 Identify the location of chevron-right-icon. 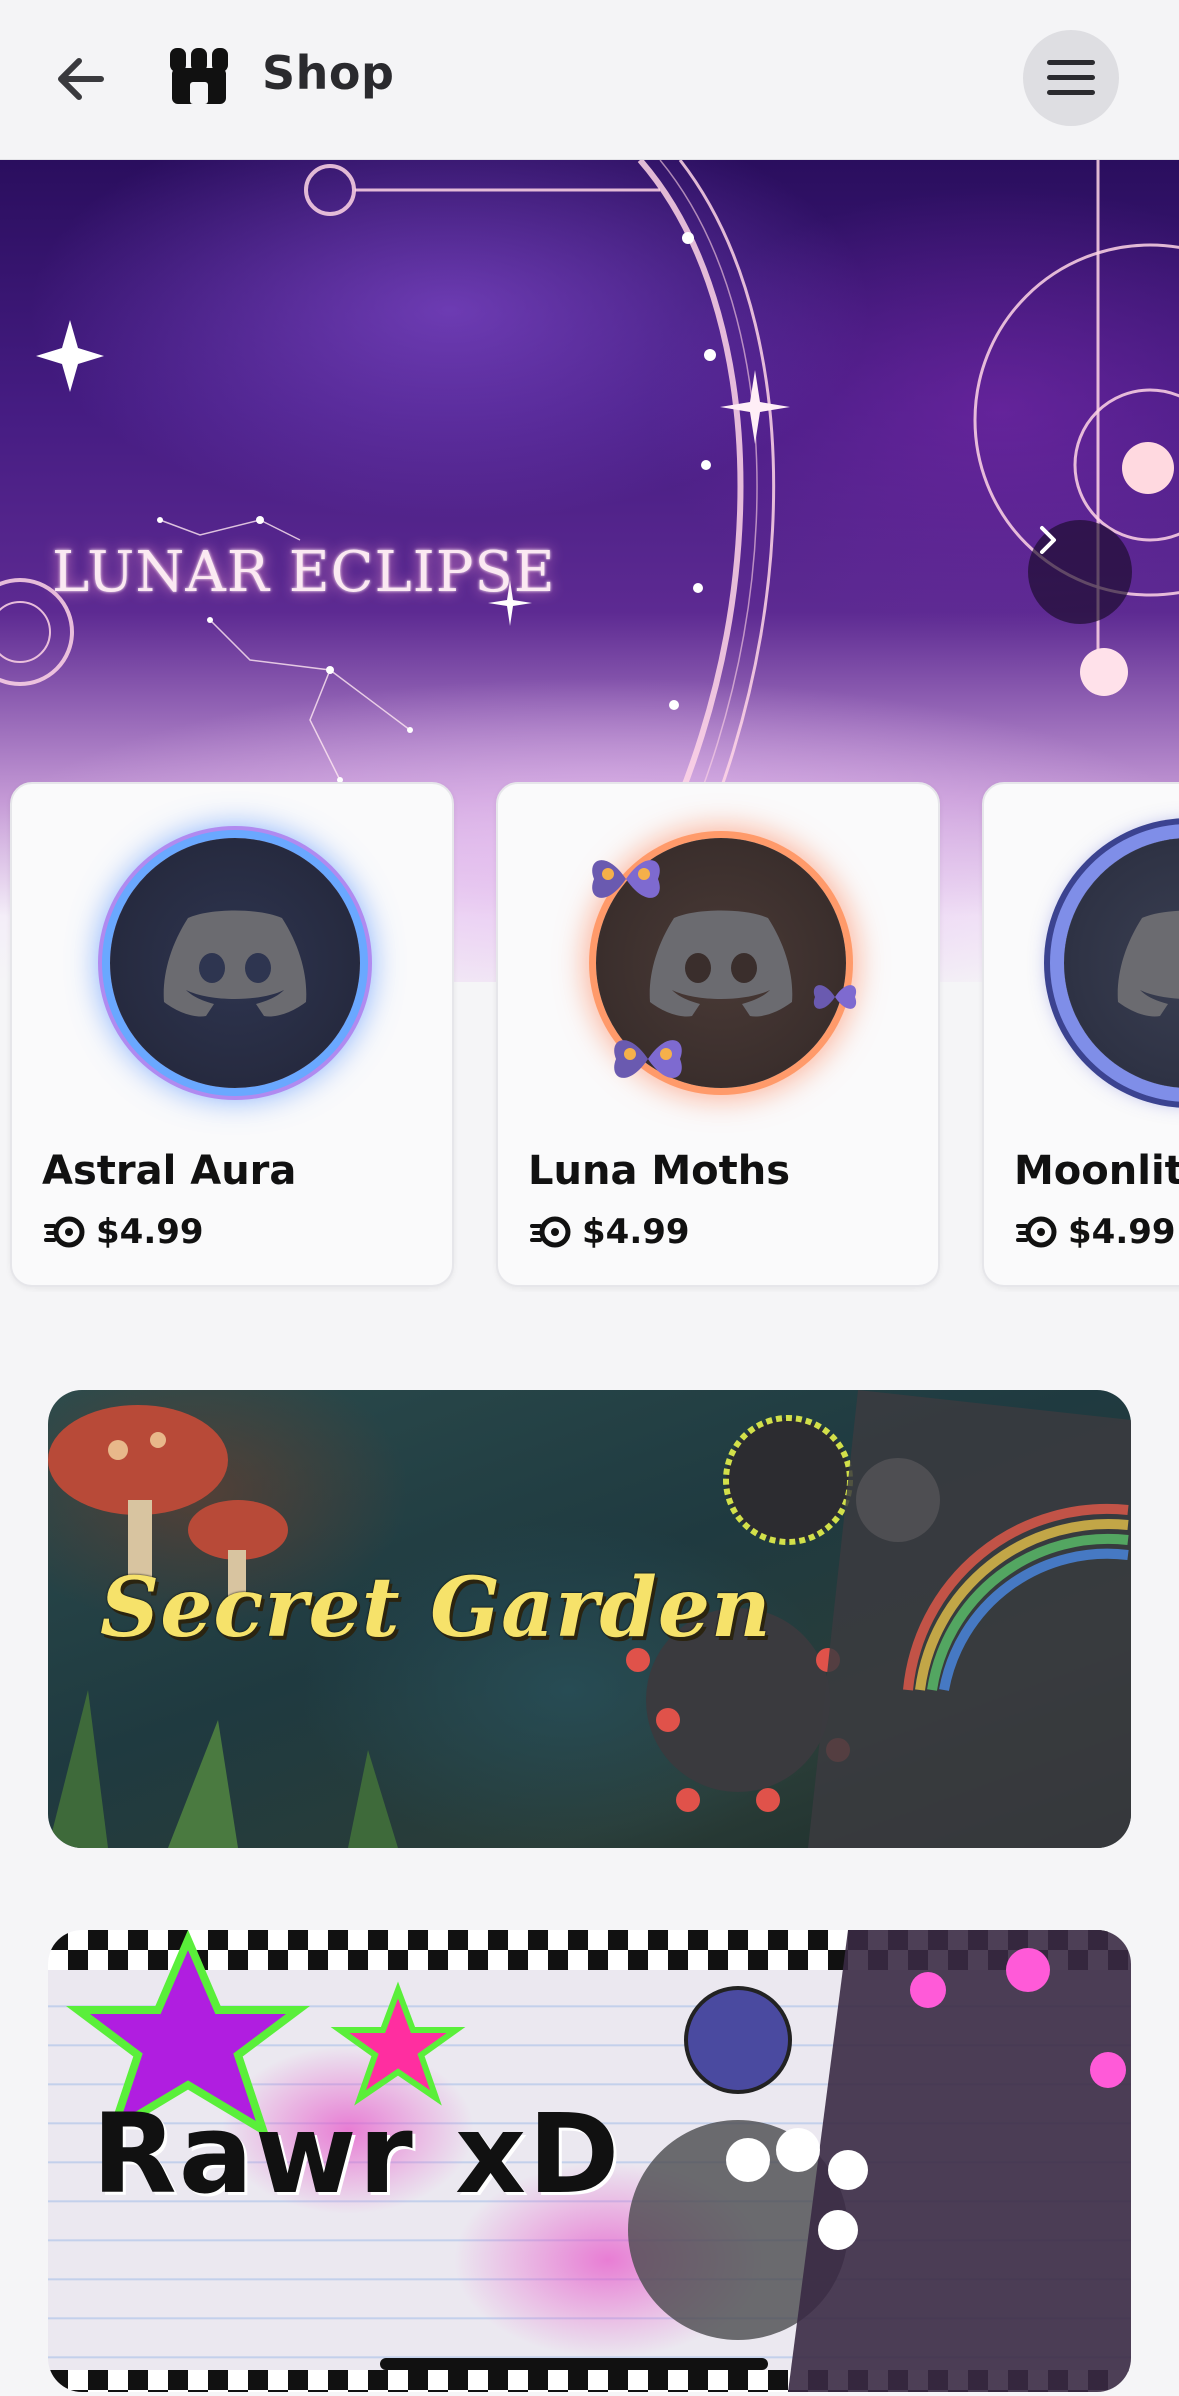
(1048, 540).